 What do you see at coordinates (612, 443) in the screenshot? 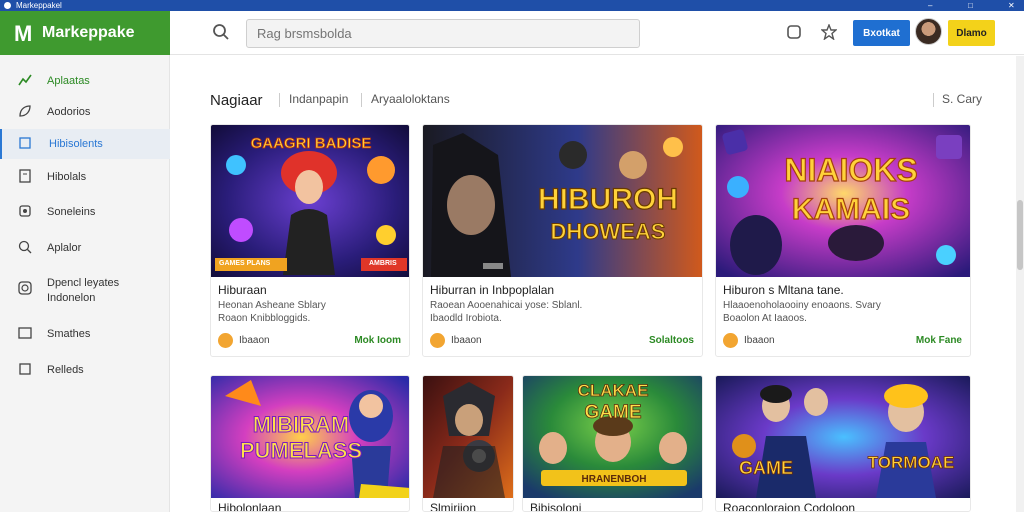
I see `game-card: CLAKAE GAME HRANENBOH Bibisoloni` at bounding box center [612, 443].